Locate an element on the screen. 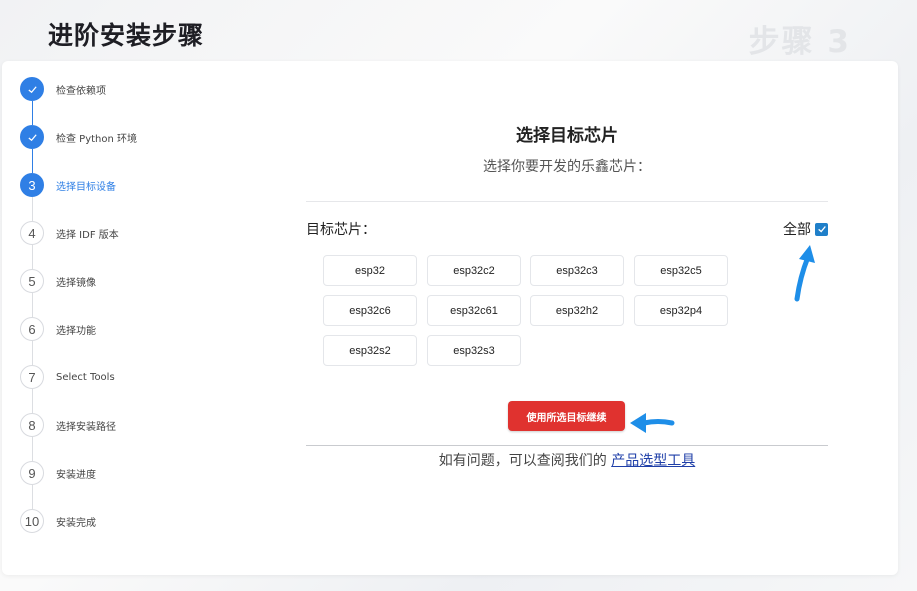 This screenshot has width=917, height=591. chip-esp32s3: esp32s3 is located at coordinates (474, 350).